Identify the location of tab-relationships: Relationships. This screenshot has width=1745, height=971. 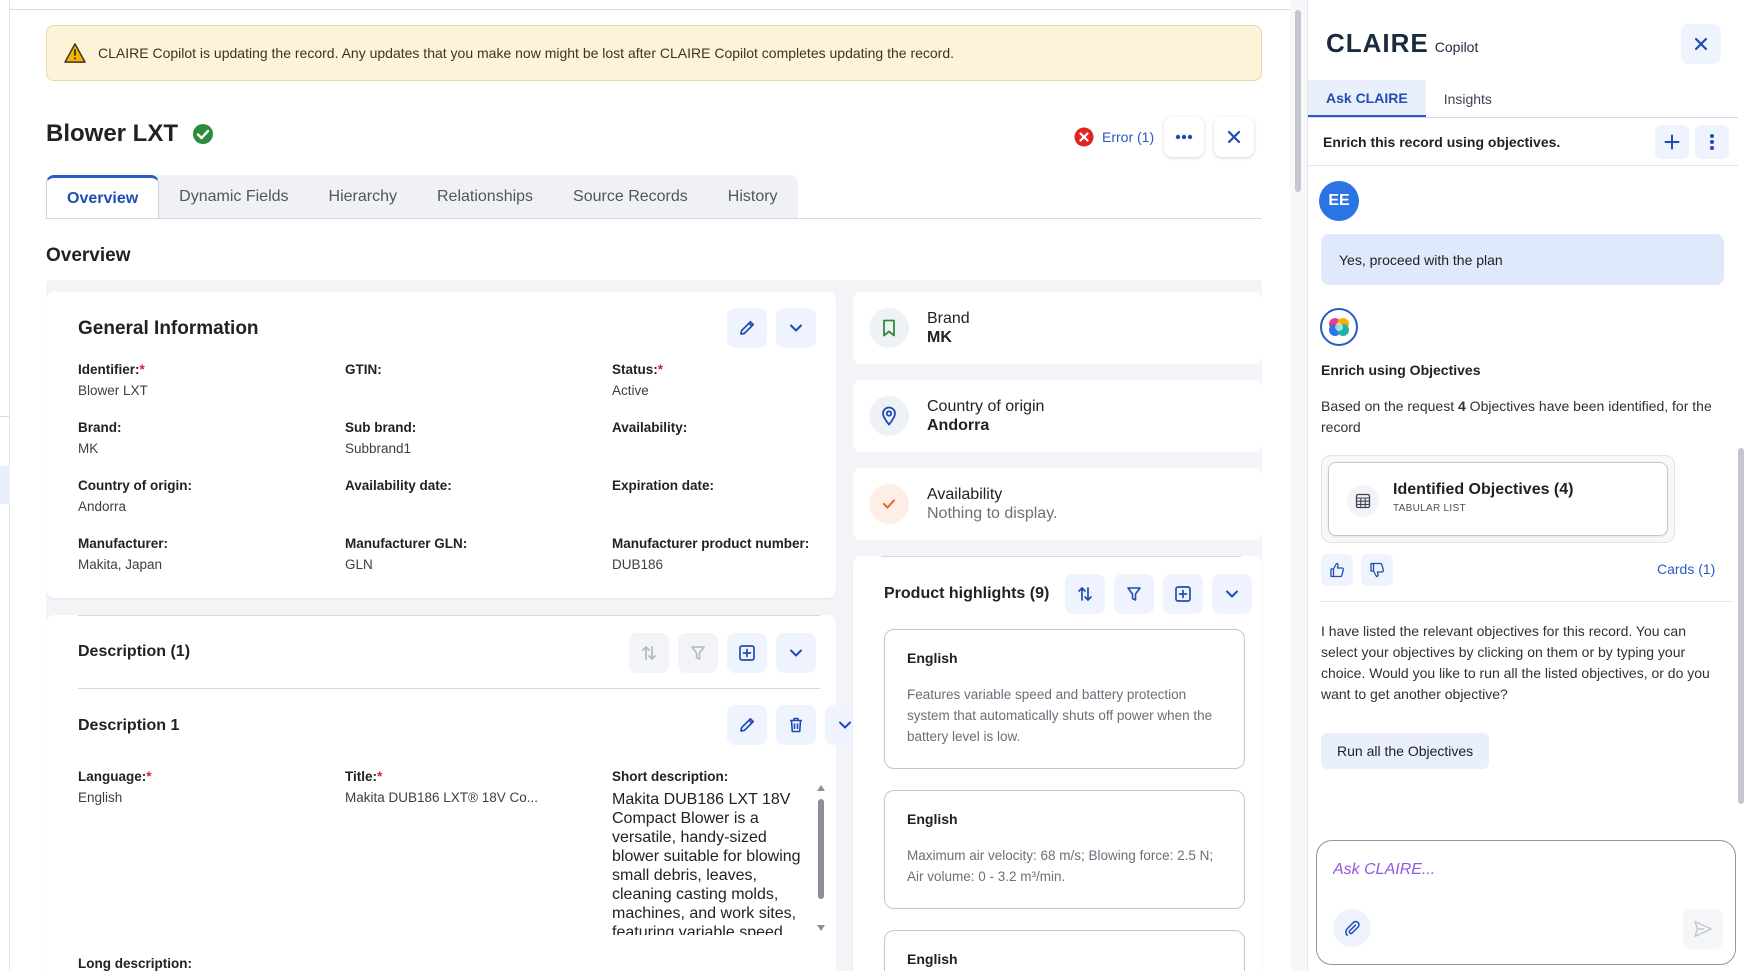
(485, 197).